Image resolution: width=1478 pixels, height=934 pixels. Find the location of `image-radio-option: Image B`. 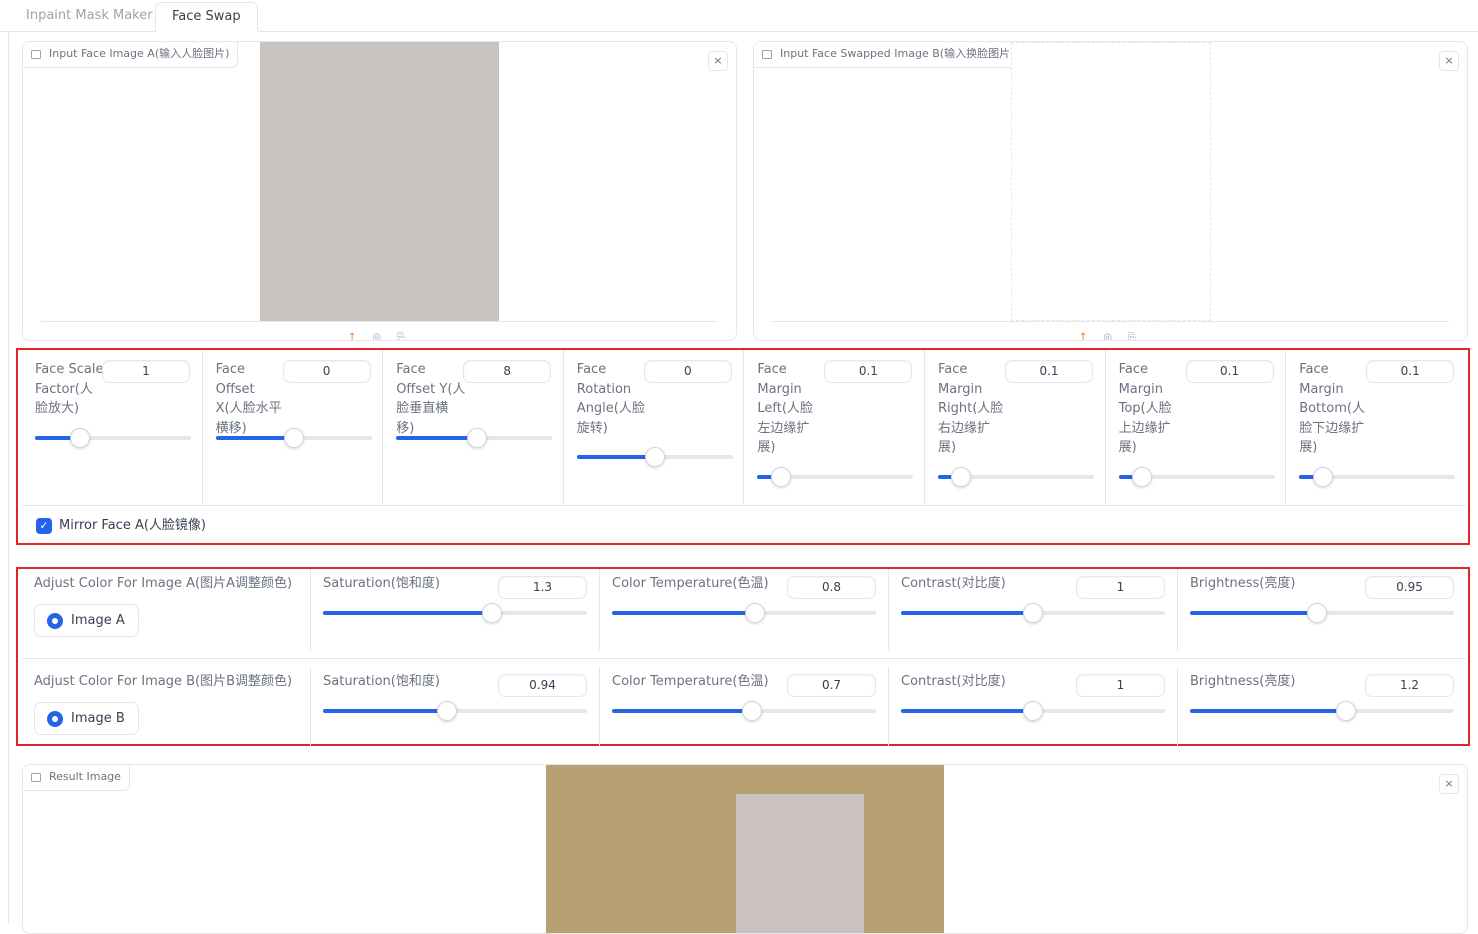

image-radio-option: Image B is located at coordinates (86, 718).